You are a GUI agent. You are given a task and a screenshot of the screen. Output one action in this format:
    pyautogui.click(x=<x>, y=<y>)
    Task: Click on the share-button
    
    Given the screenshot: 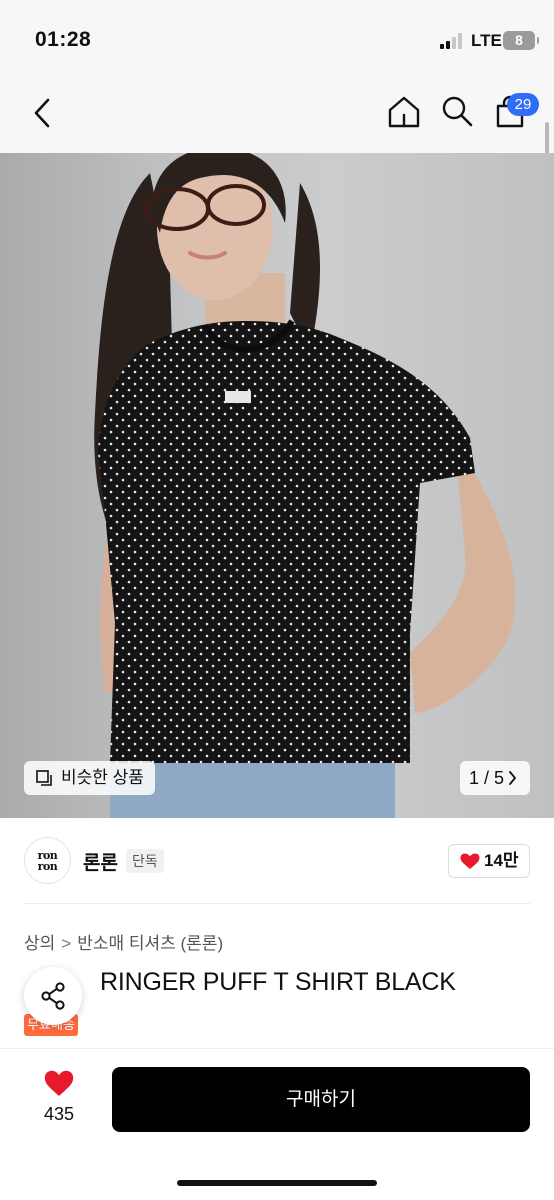 What is the action you would take?
    pyautogui.click(x=53, y=996)
    